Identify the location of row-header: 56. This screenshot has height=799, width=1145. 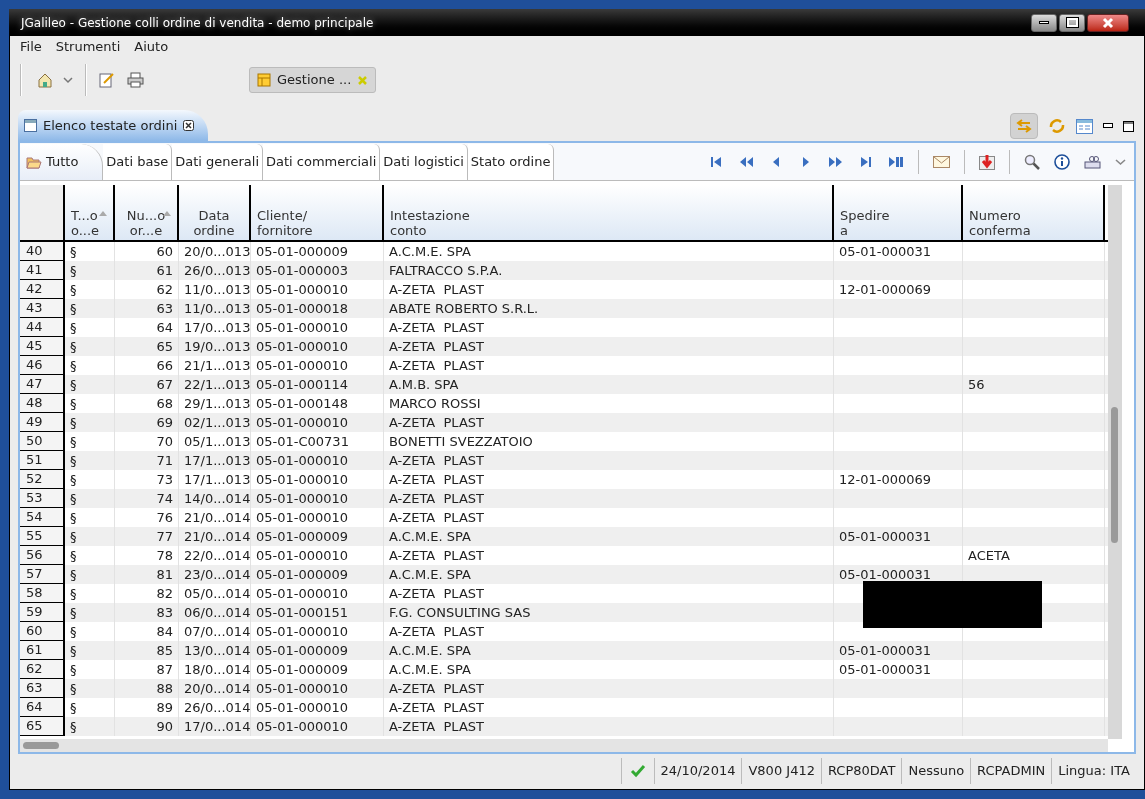
(42, 555).